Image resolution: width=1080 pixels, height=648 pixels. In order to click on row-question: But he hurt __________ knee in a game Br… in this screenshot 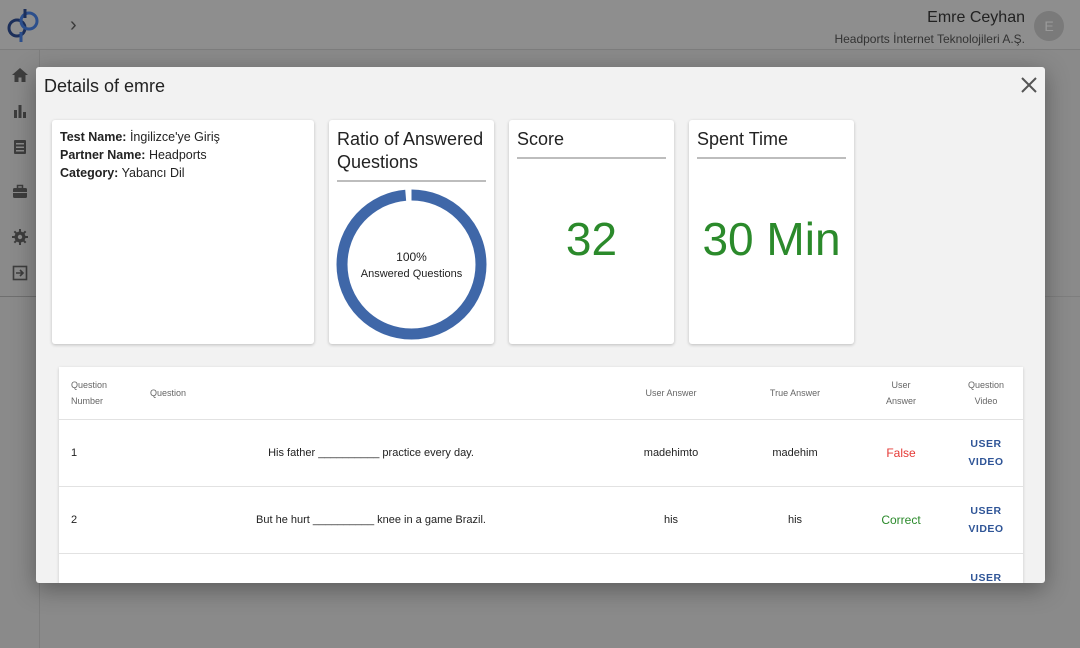, I will do `click(371, 520)`.